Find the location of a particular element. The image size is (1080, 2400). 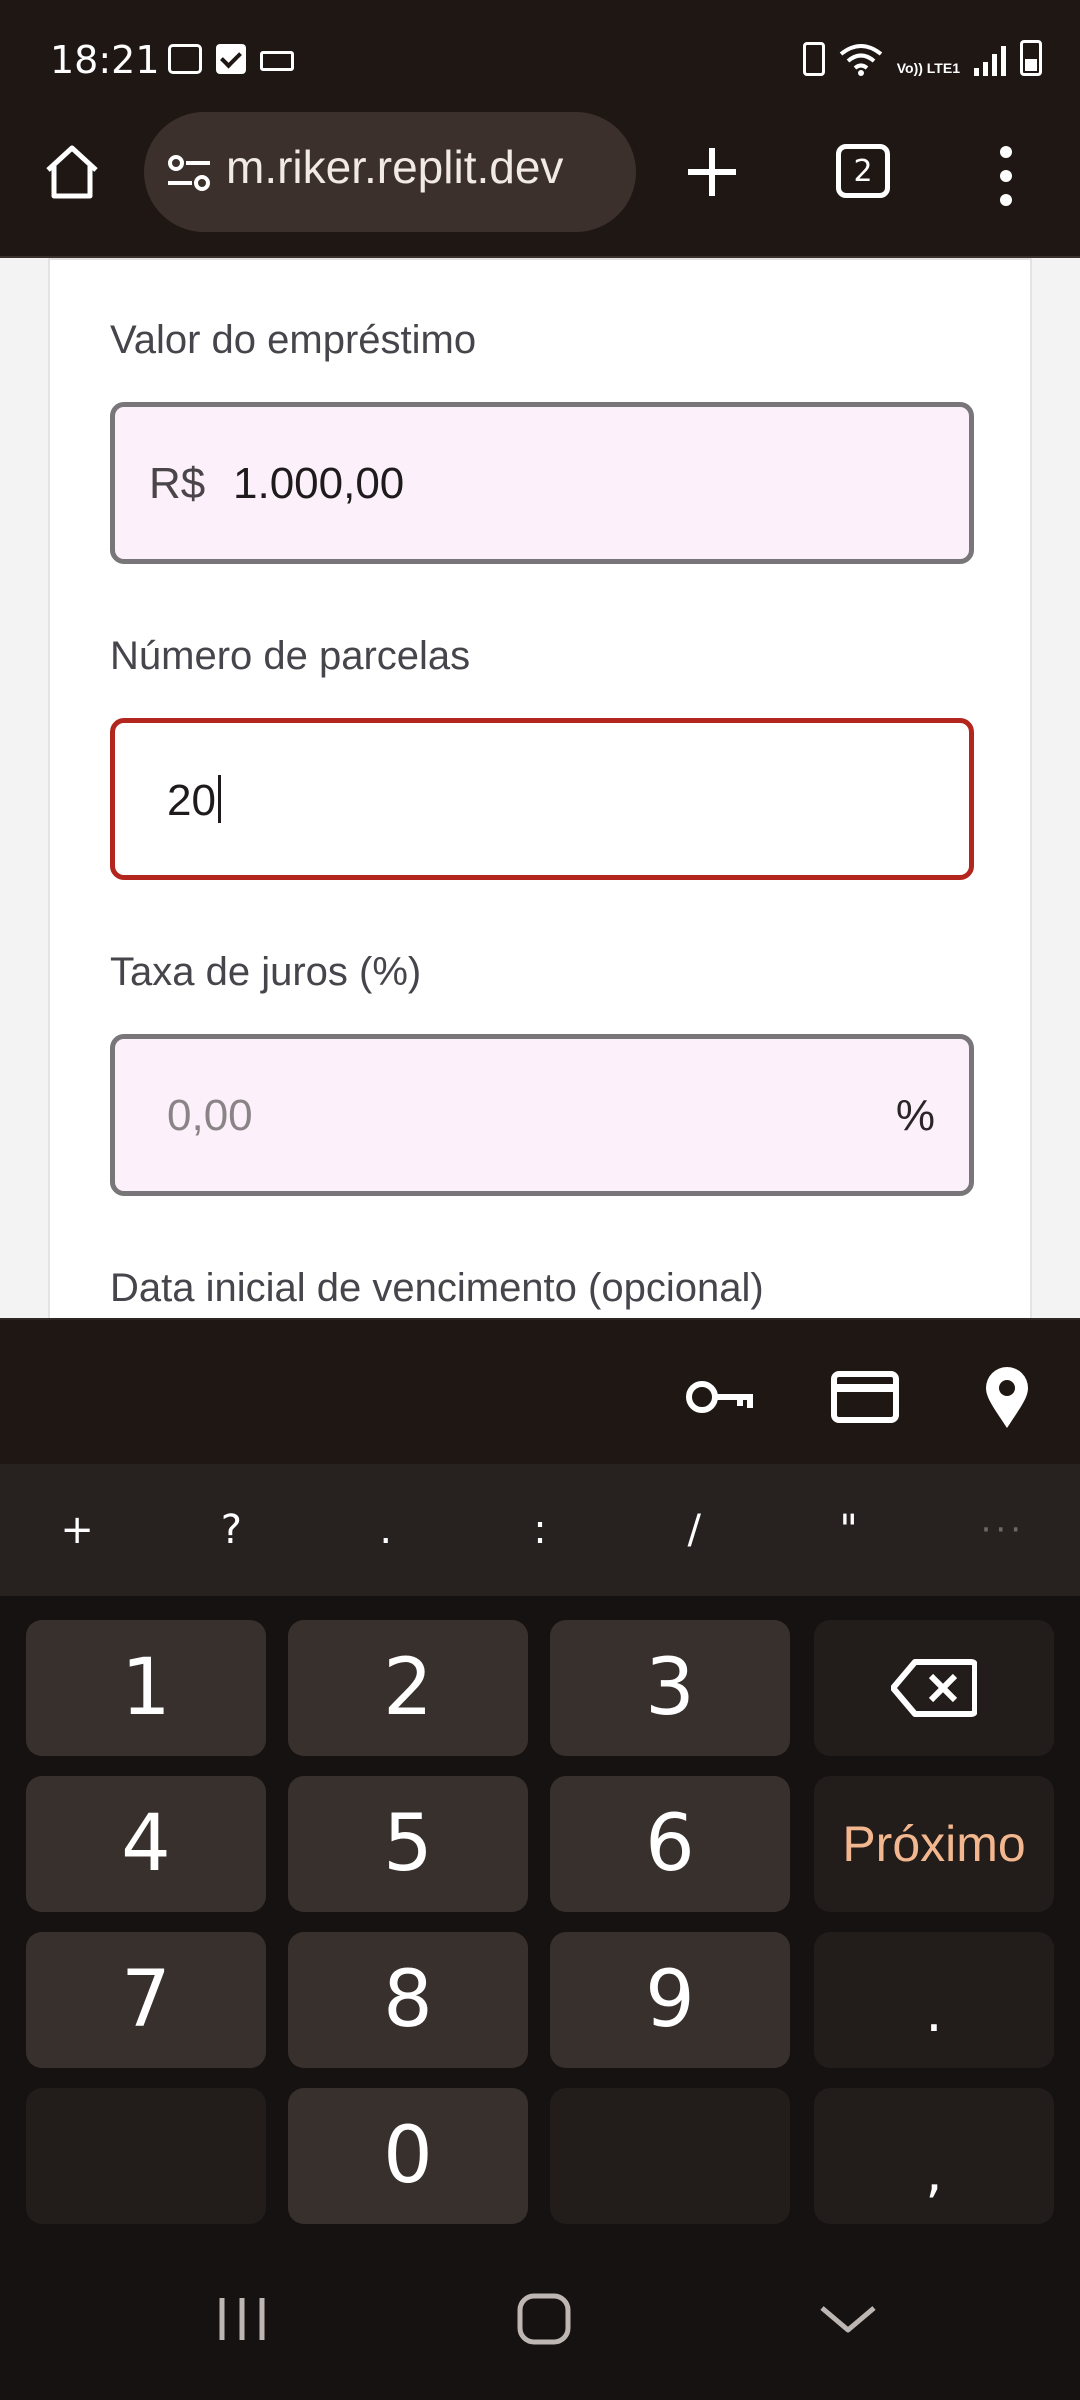

check-box-icon is located at coordinates (231, 59).